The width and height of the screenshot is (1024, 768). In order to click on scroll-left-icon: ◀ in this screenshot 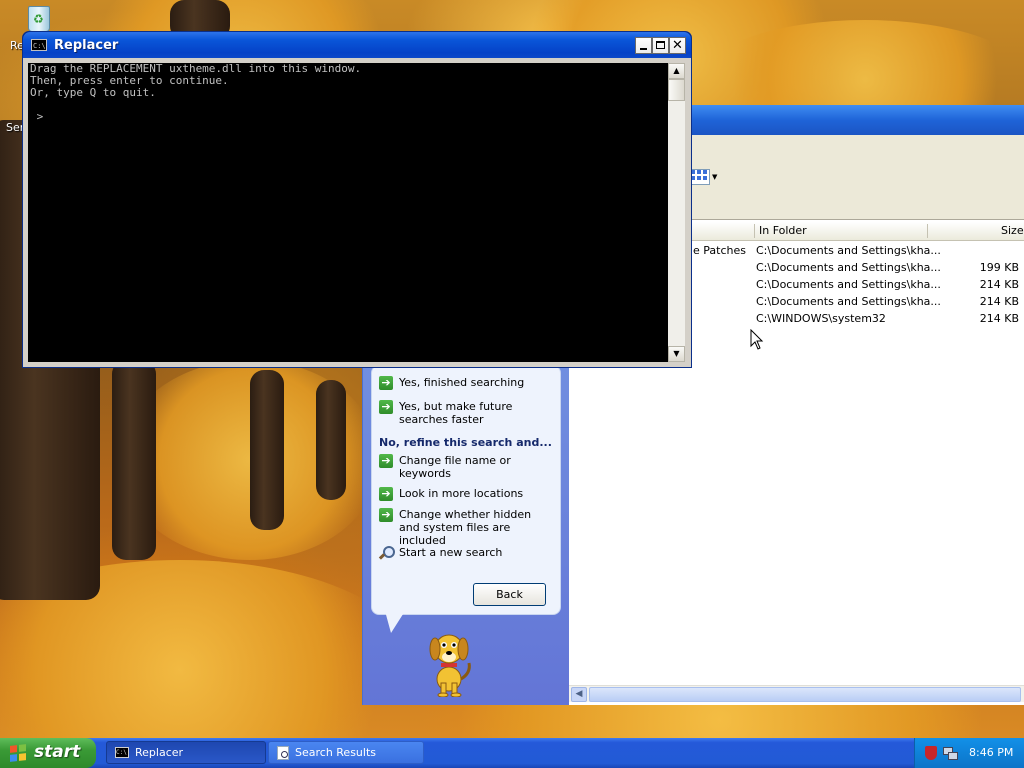, I will do `click(579, 694)`.